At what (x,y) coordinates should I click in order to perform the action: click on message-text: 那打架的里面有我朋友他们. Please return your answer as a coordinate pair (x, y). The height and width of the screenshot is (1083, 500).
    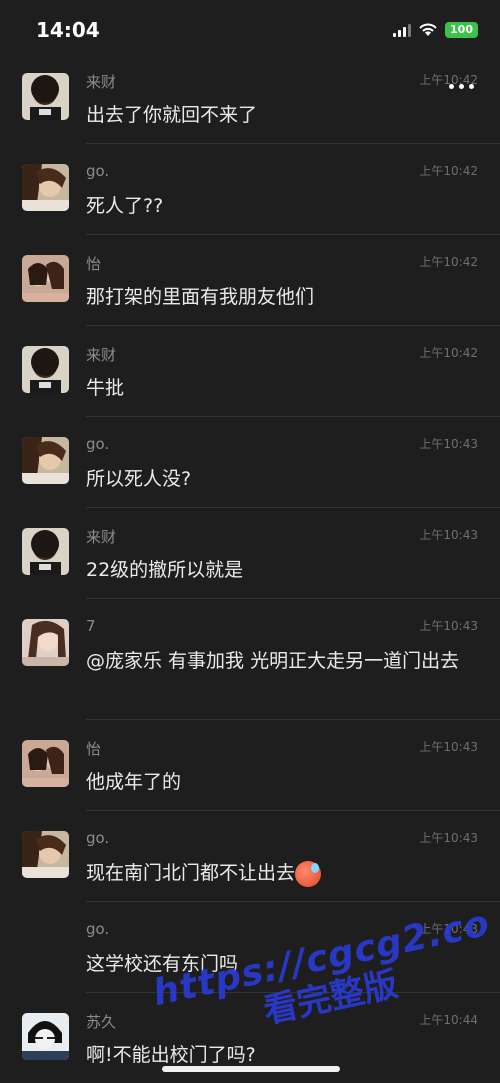
    Looking at the image, I should click on (200, 297).